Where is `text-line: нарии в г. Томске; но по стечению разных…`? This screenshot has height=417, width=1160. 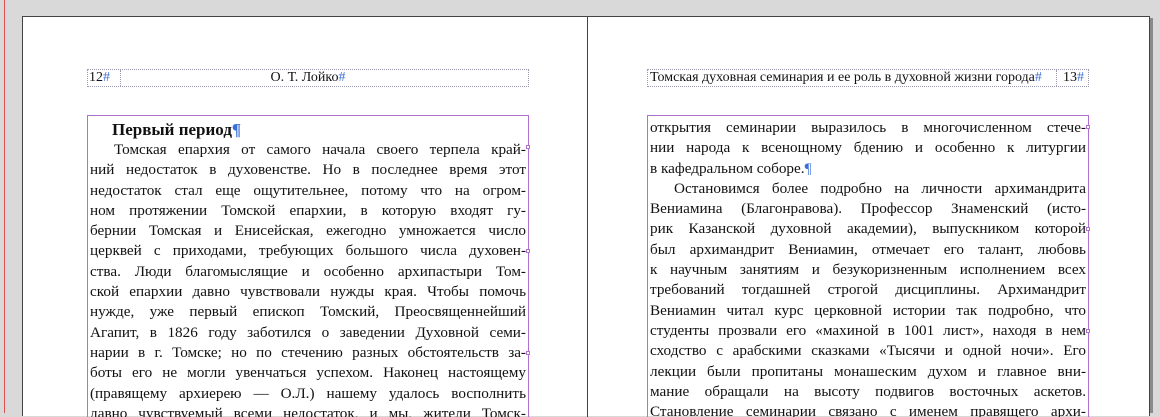
text-line: нарии в г. Томске; но по стечению разных… is located at coordinates (308, 352).